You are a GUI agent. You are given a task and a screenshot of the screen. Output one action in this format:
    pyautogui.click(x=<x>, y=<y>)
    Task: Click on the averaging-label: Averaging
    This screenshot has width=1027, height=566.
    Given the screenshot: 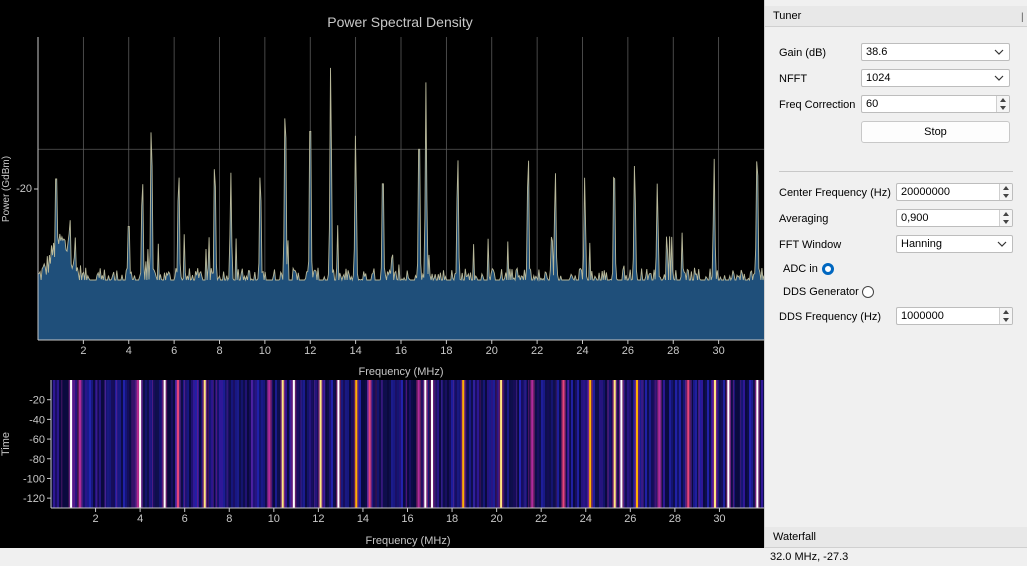 What is the action you would take?
    pyautogui.click(x=804, y=219)
    